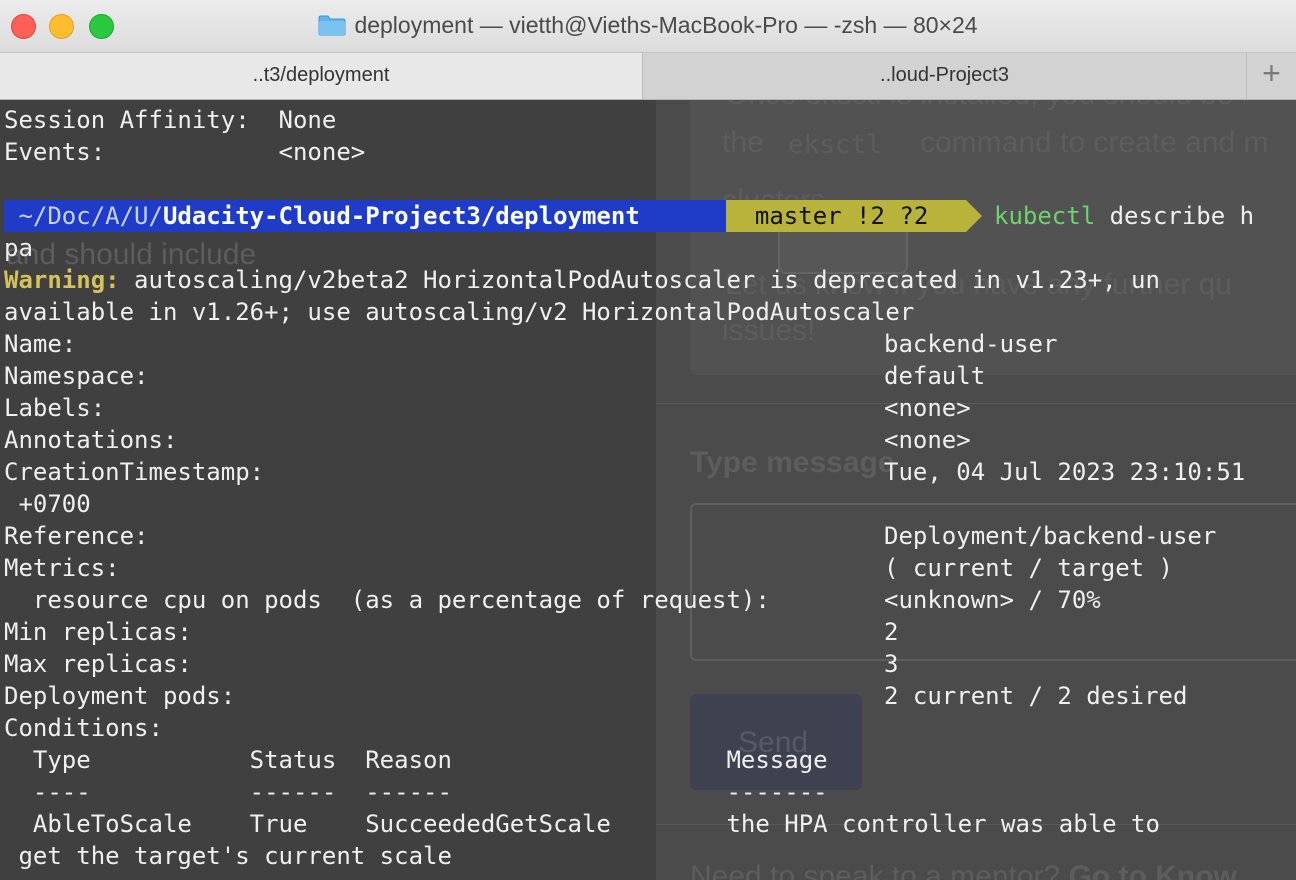 The width and height of the screenshot is (1296, 880). Describe the element at coordinates (1065, 472) in the screenshot. I see `field-value: Tue, 04 Jul 2023 23:10:51` at that location.